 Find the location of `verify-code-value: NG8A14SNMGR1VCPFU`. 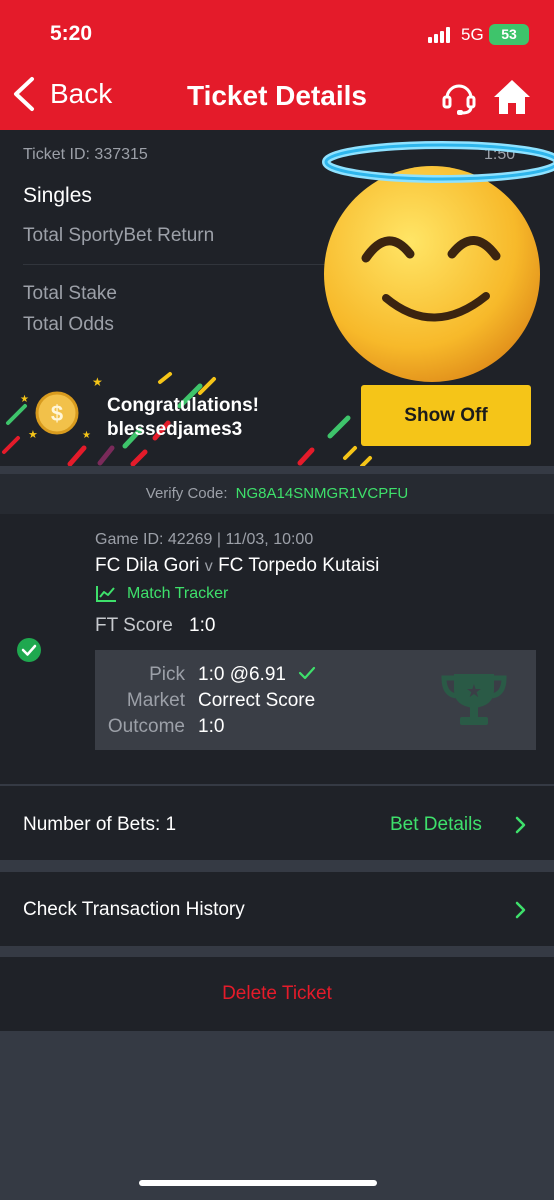

verify-code-value: NG8A14SNMGR1VCPFU is located at coordinates (322, 493).